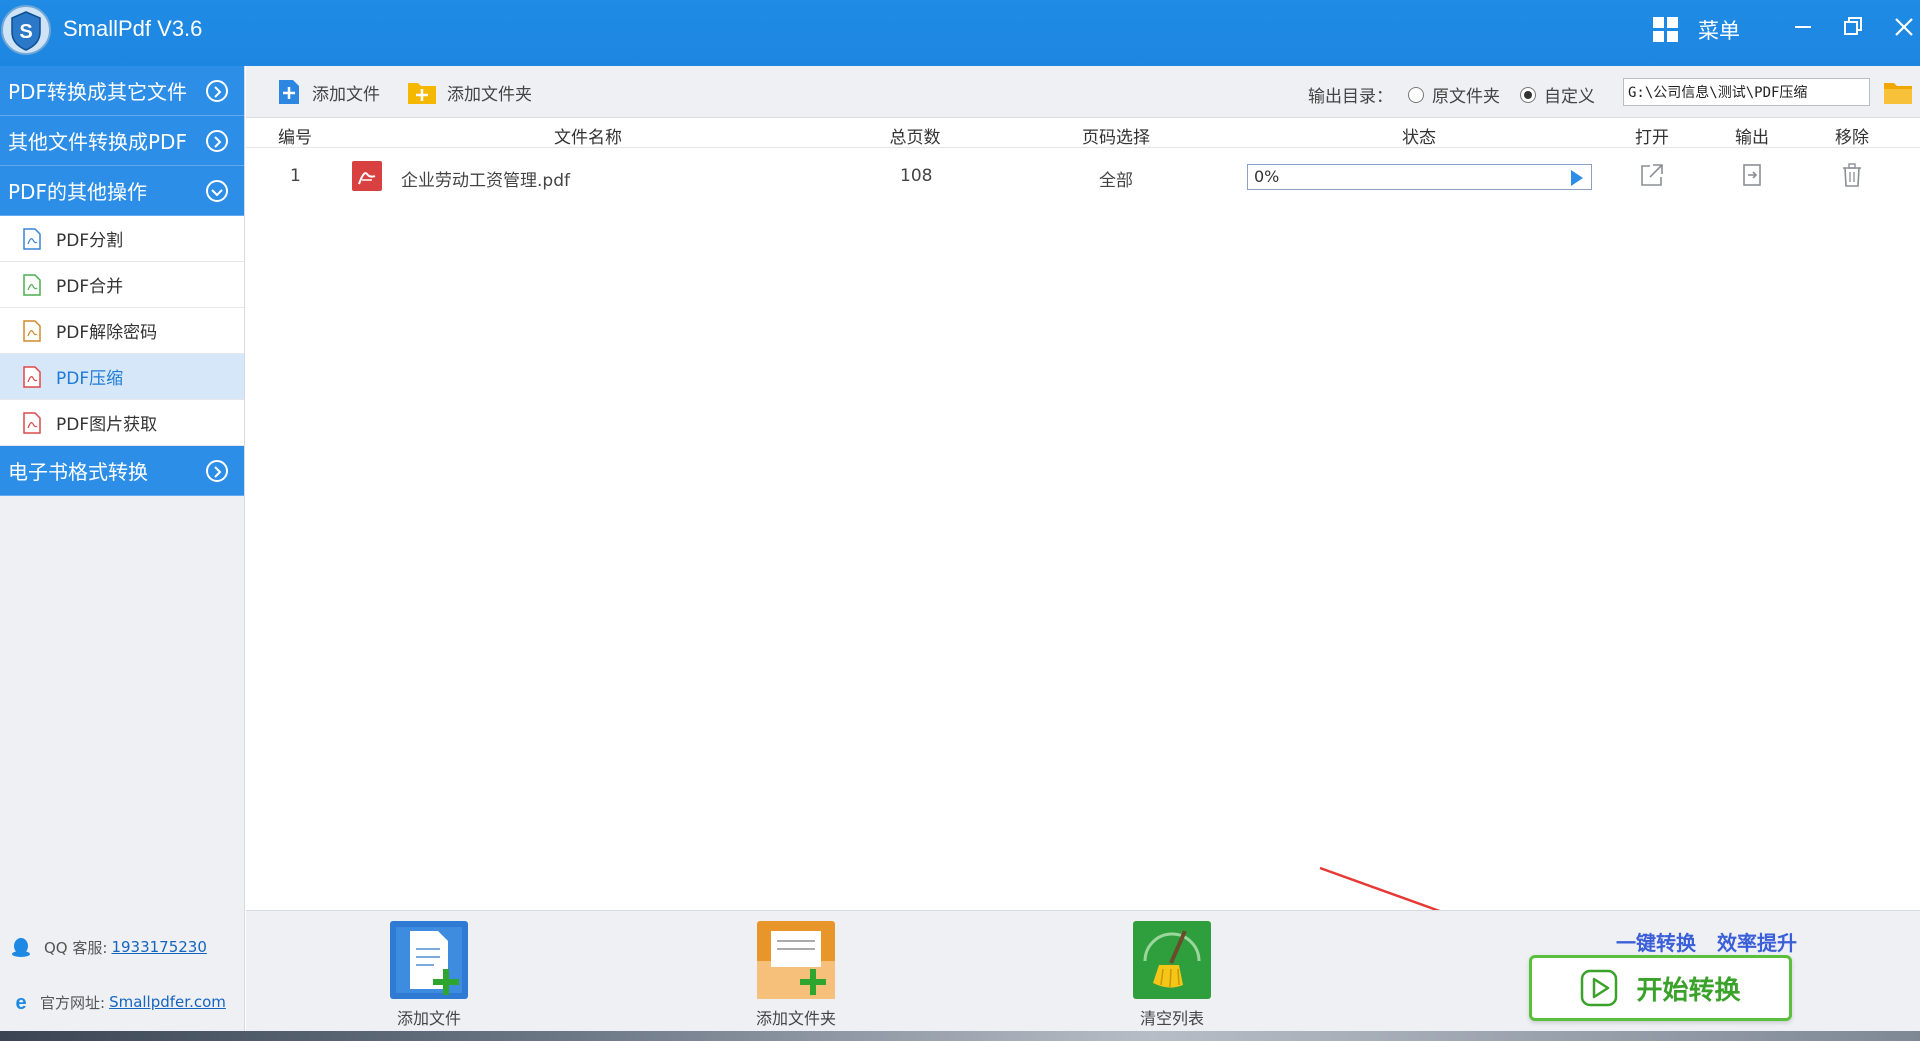 Image resolution: width=1920 pixels, height=1041 pixels. I want to click on sidebar-category-pdf-other-ops: PDF的其他操作, so click(122, 191).